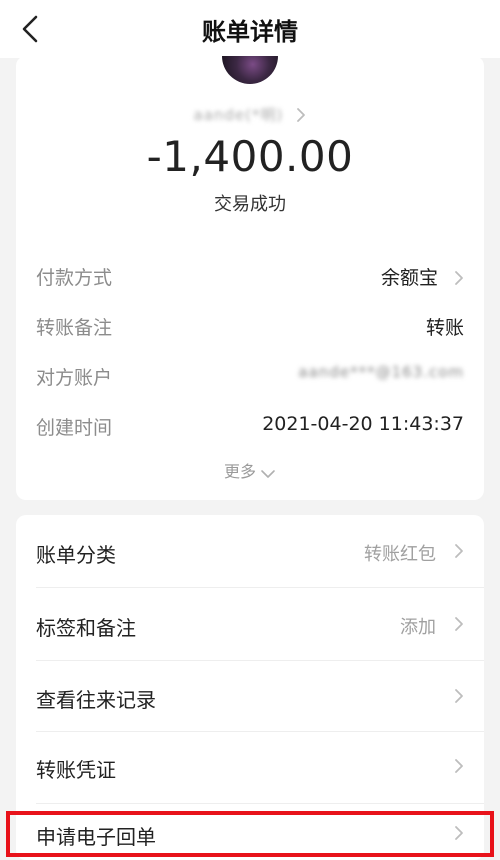  What do you see at coordinates (250, 696) in the screenshot?
I see `list-item-transaction-history: 查看往来记录` at bounding box center [250, 696].